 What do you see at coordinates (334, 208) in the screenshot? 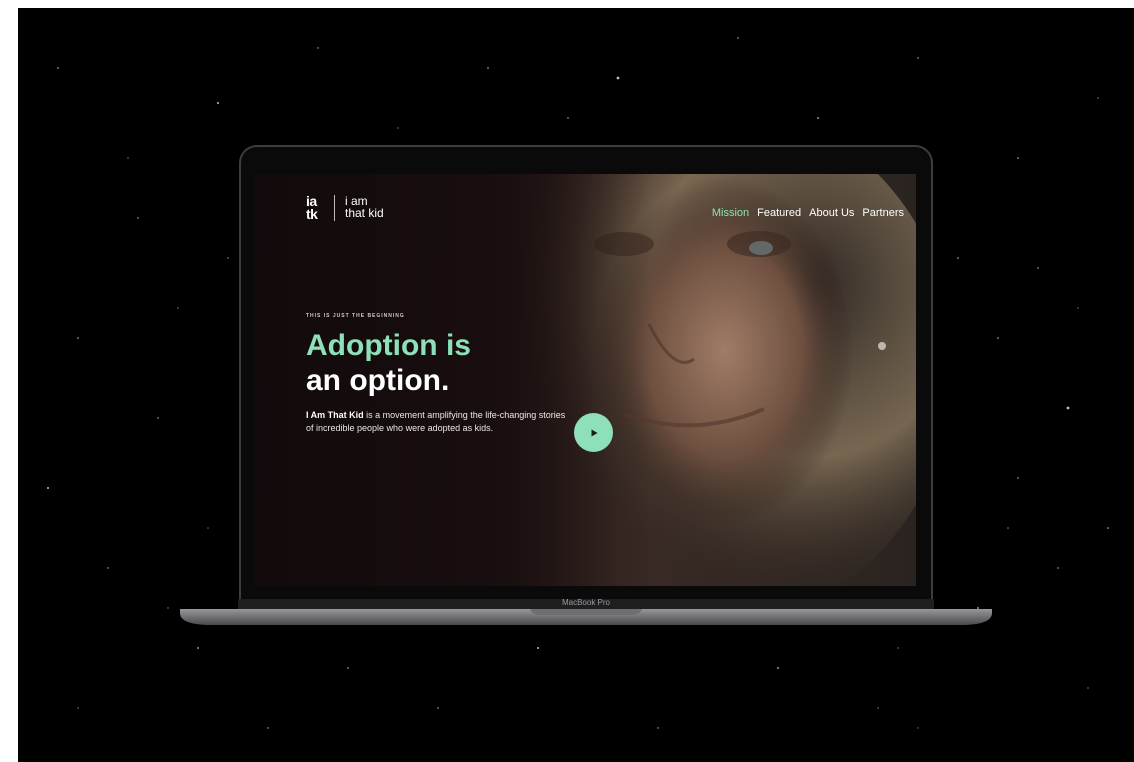
I see `logo-divider` at bounding box center [334, 208].